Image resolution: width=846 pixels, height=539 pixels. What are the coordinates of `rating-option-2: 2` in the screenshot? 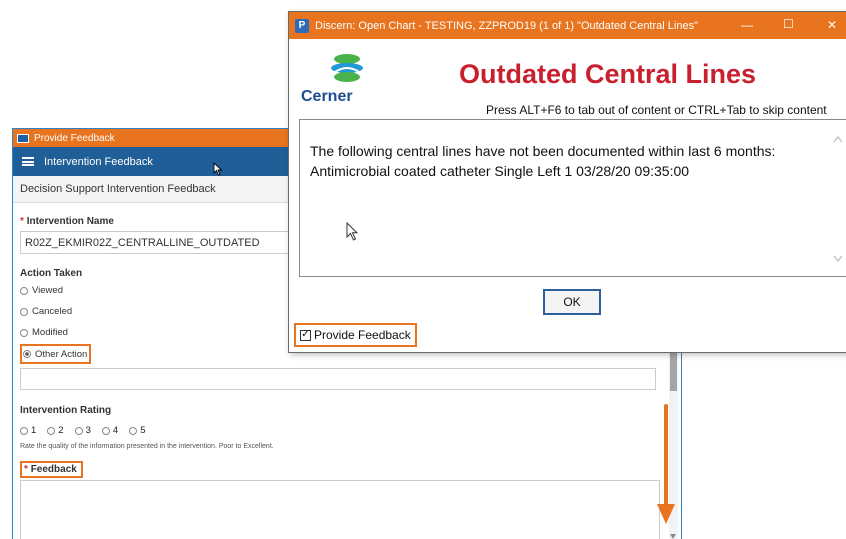 It's located at (55, 430).